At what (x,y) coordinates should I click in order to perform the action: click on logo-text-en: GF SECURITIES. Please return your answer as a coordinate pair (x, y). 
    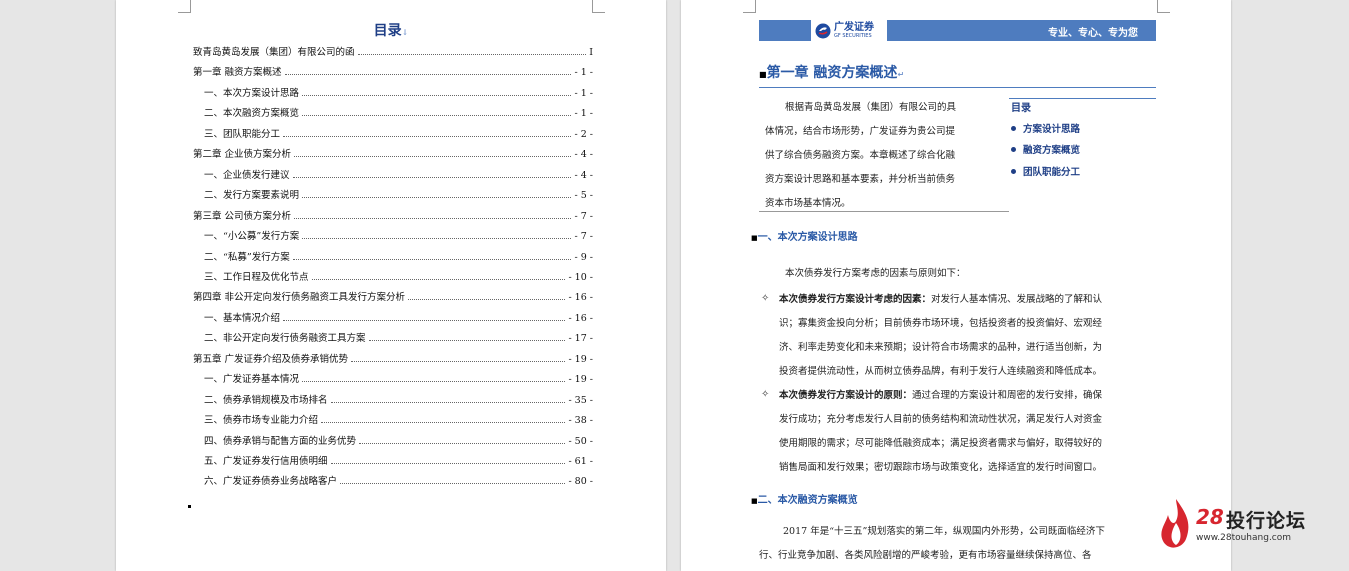
    Looking at the image, I should click on (853, 35).